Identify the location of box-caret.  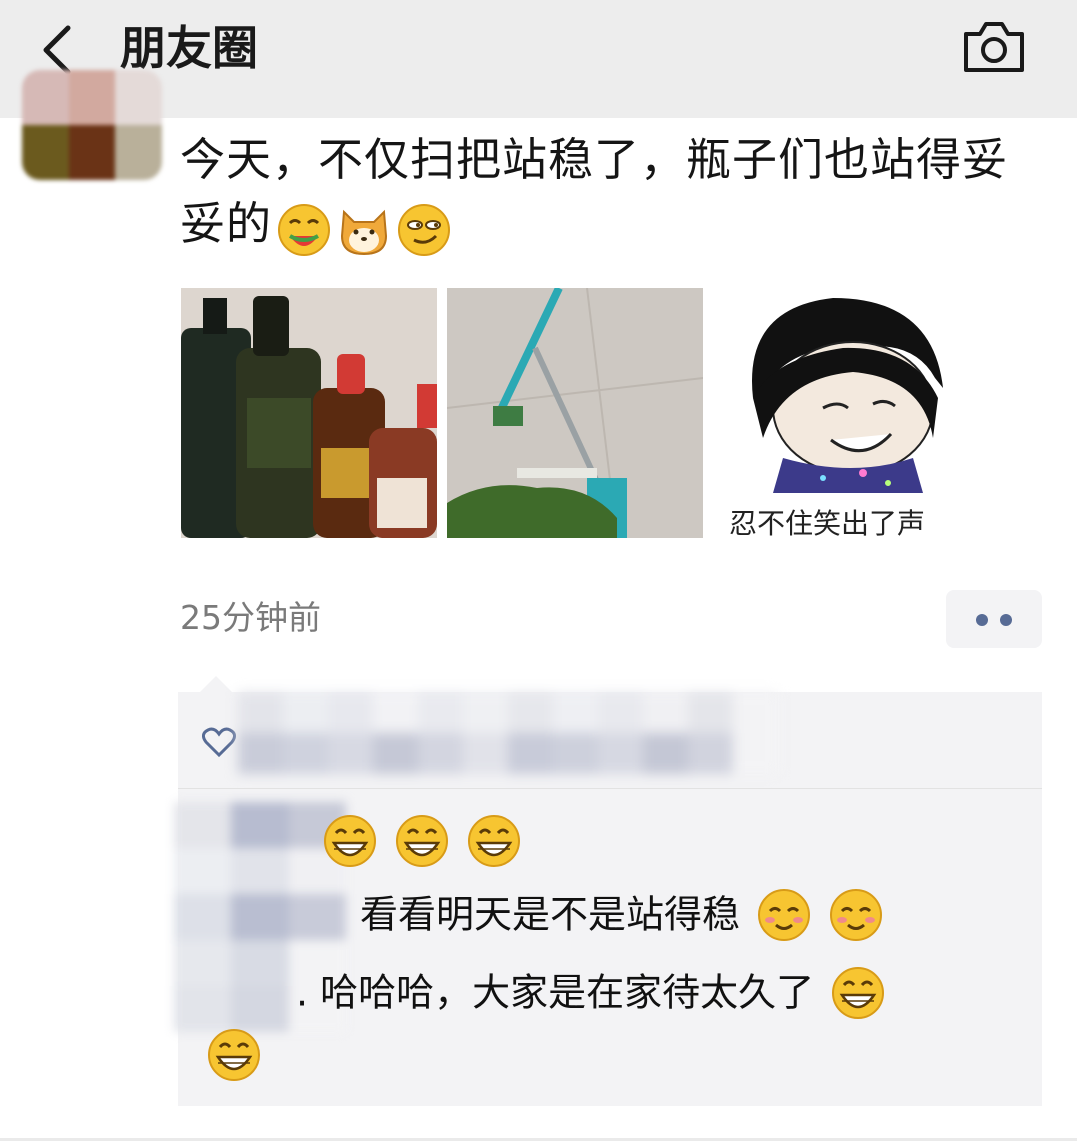
(216, 684).